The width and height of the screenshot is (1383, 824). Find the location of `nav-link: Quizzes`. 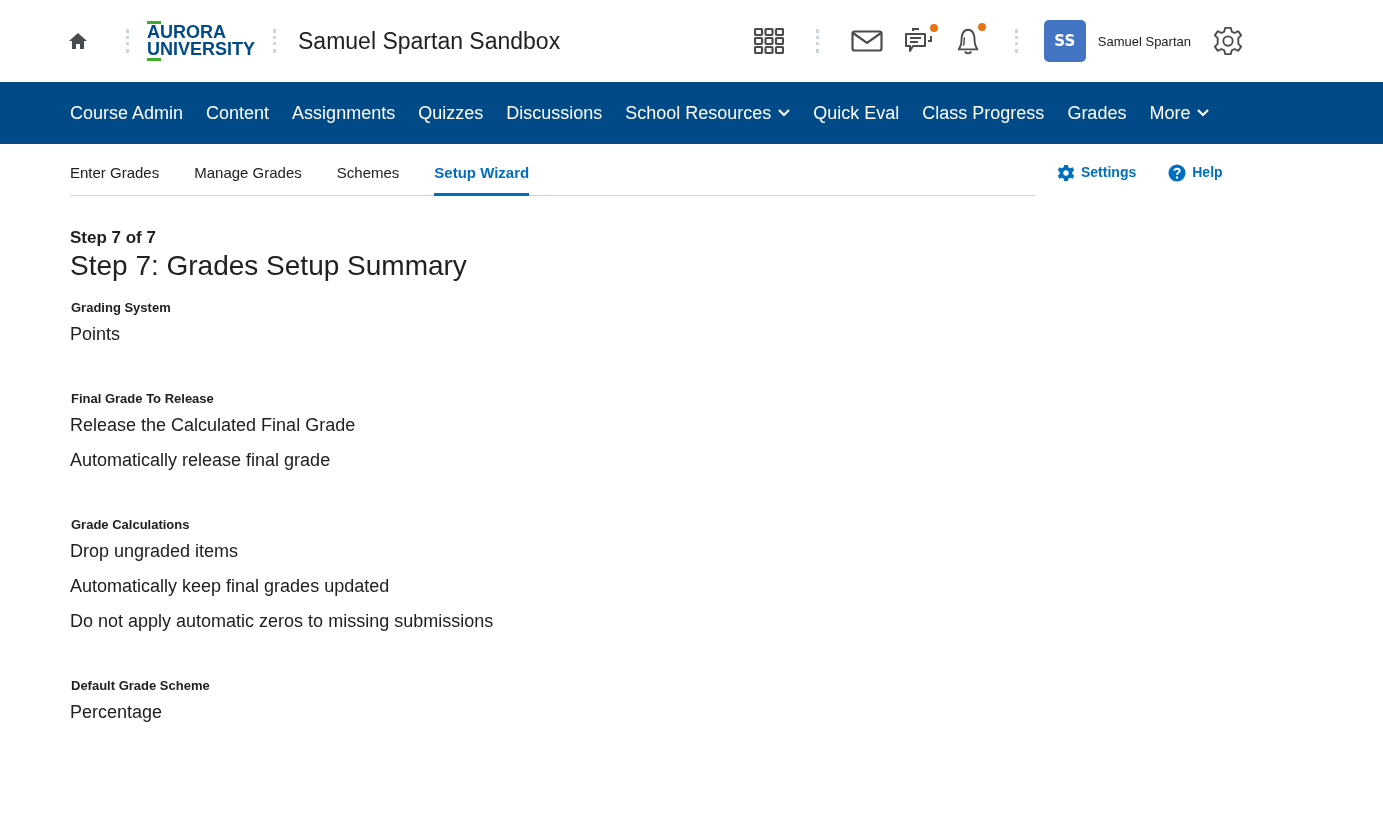

nav-link: Quizzes is located at coordinates (451, 113).